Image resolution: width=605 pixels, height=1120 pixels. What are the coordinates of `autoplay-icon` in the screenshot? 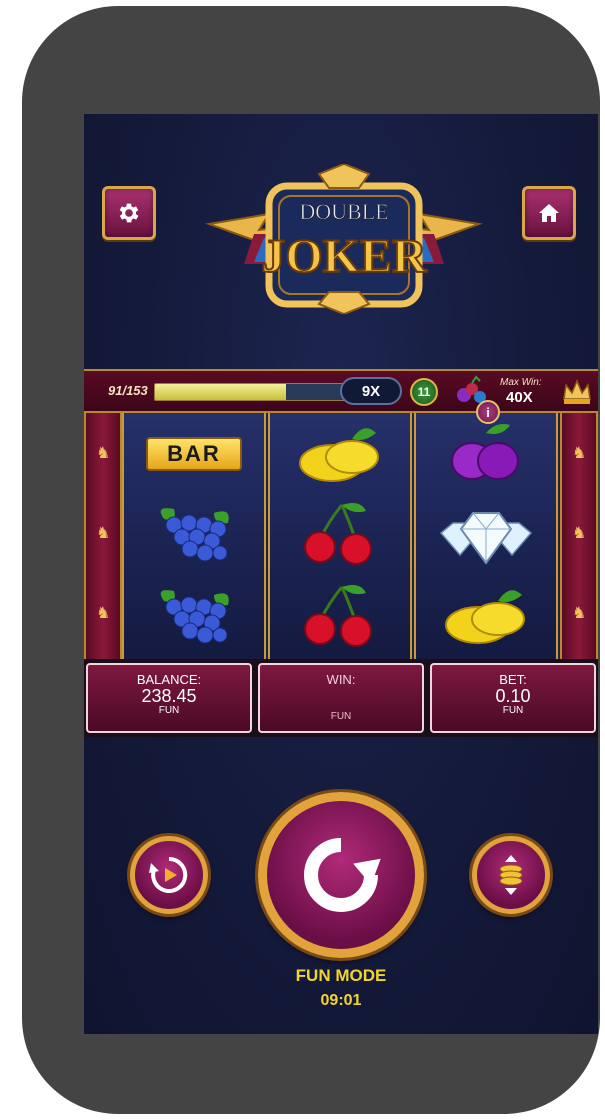 It's located at (168, 874).